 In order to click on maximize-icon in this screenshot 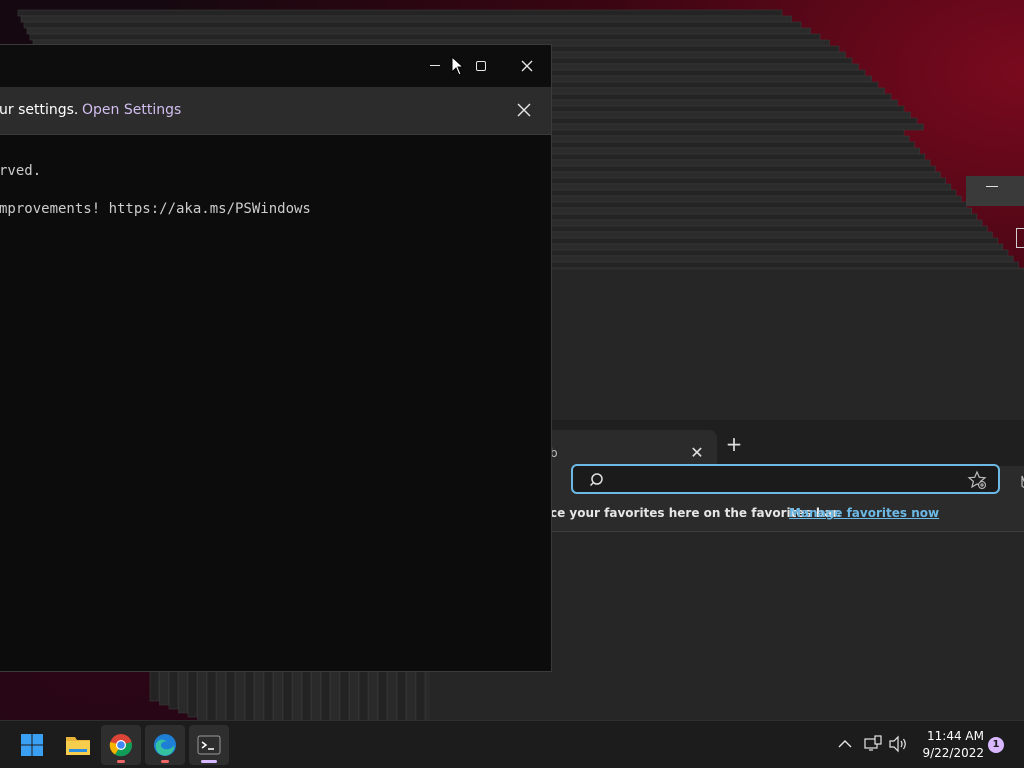, I will do `click(481, 66)`.